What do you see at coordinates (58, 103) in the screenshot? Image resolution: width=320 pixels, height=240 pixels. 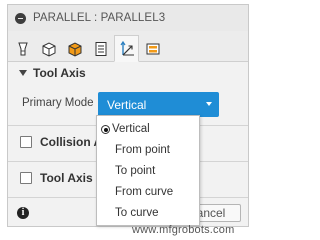 I see `primary-mode-label: Primary Mode` at bounding box center [58, 103].